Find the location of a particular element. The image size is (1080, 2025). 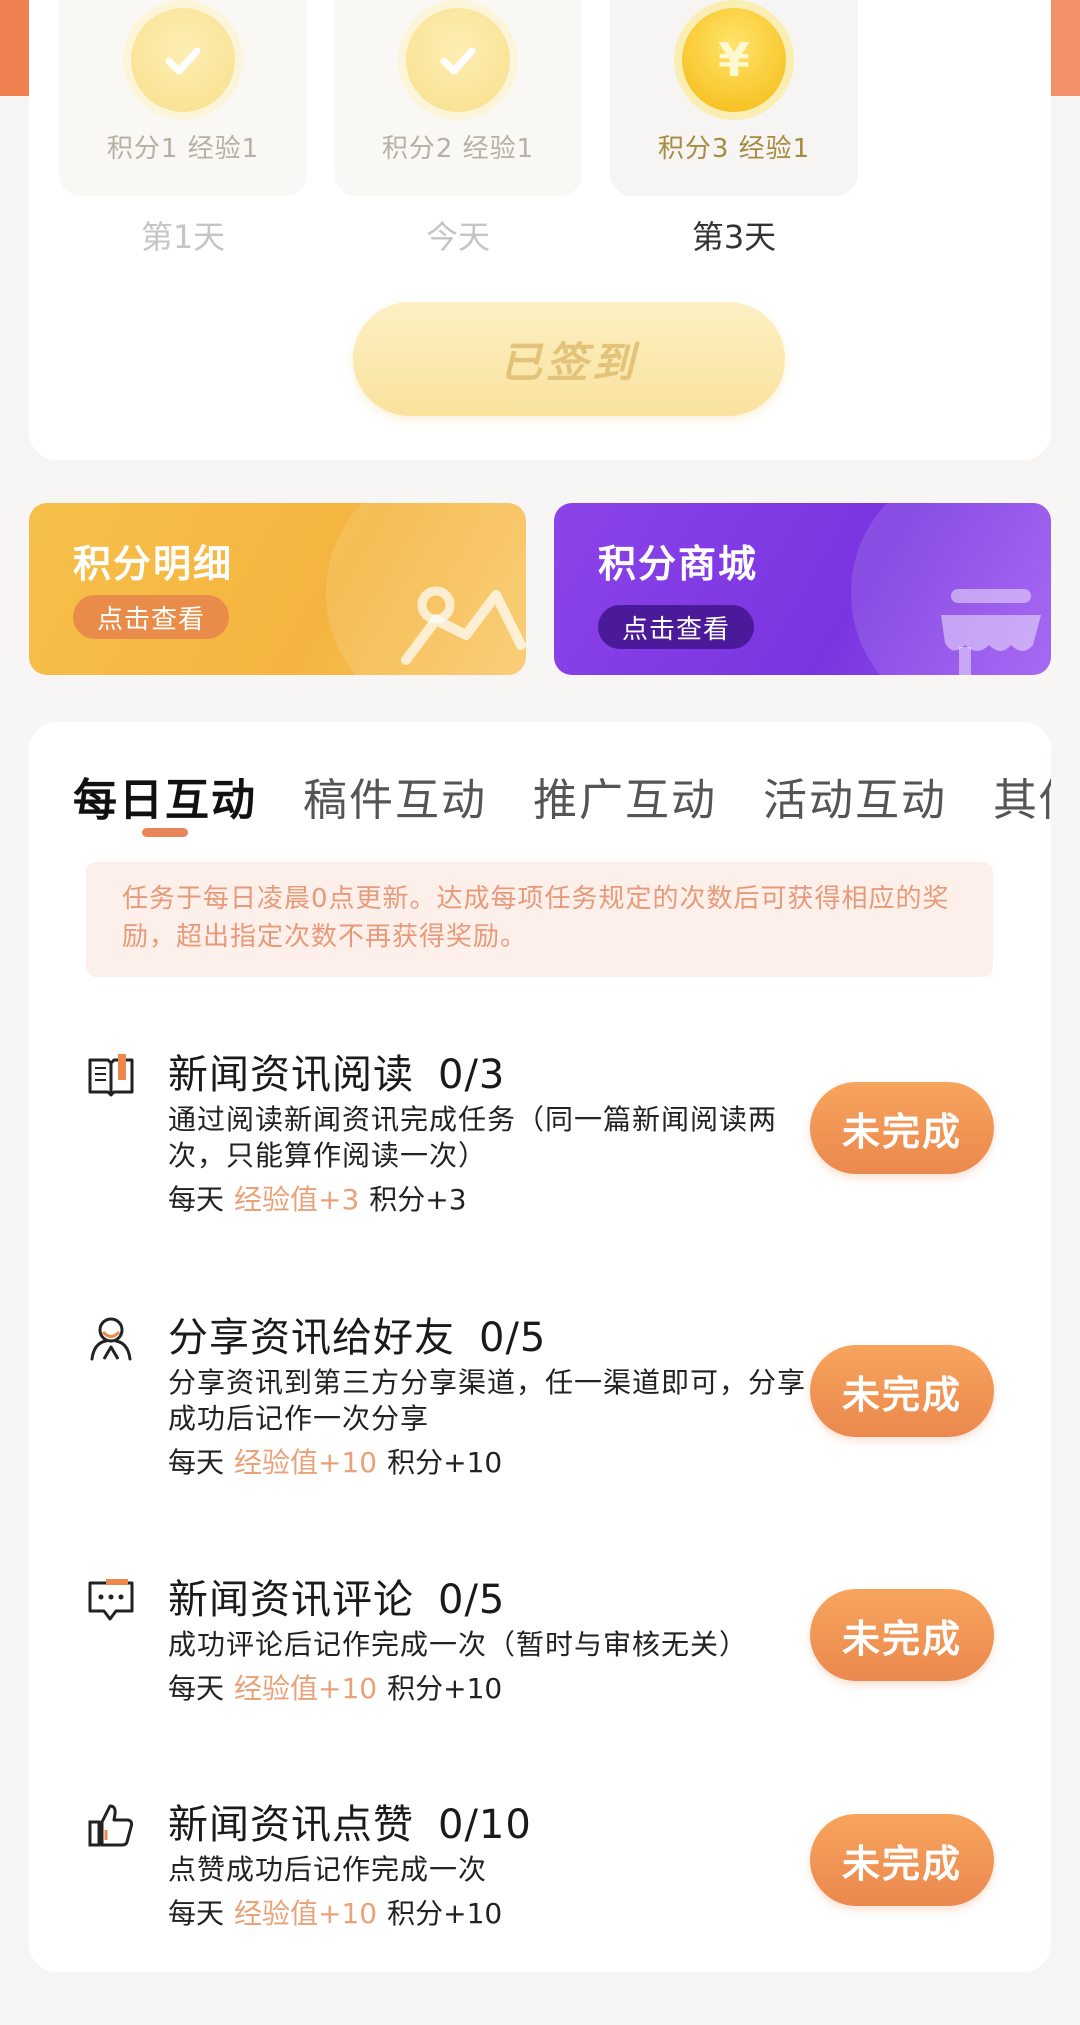

tab-daily: 每日互动 is located at coordinates (165, 796).